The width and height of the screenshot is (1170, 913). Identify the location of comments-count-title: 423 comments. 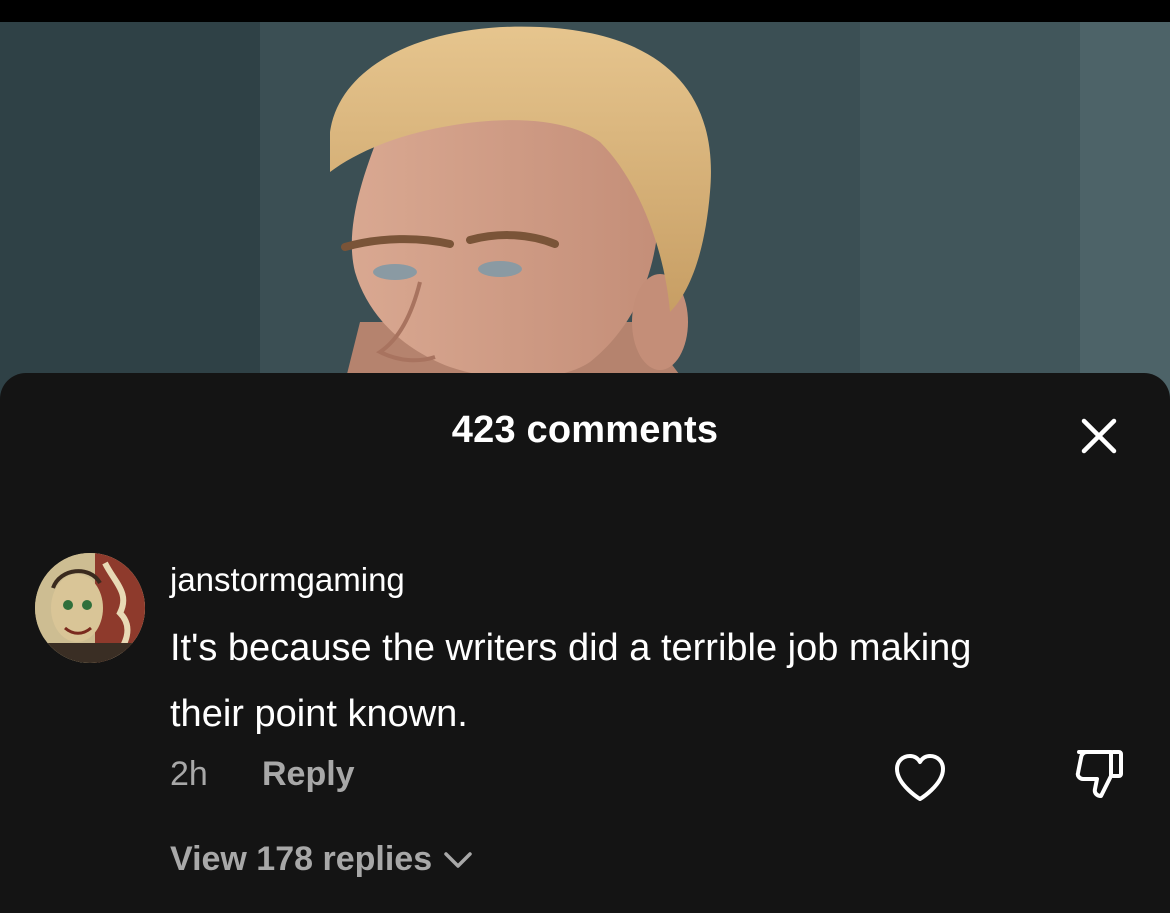
(585, 430).